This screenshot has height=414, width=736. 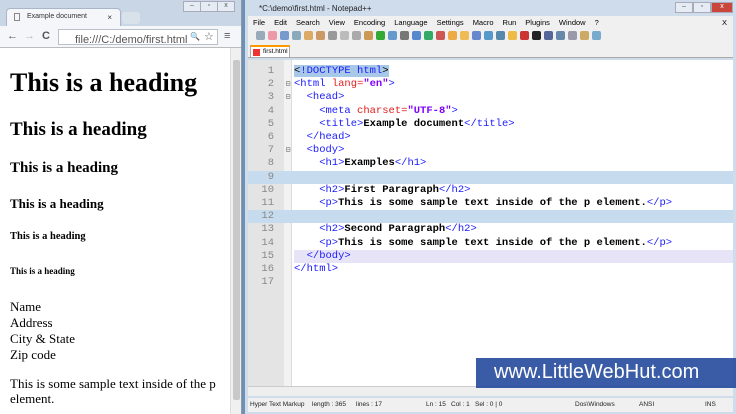 I want to click on code-token: </html>, so click(x=316, y=269).